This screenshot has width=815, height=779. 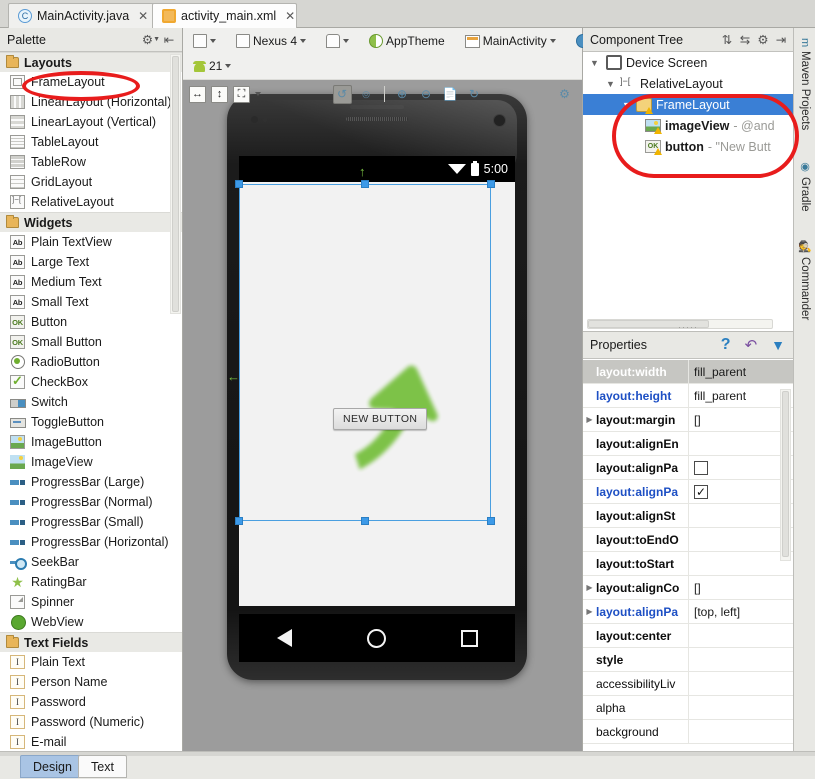 I want to click on properties-scrollbar, so click(x=785, y=475).